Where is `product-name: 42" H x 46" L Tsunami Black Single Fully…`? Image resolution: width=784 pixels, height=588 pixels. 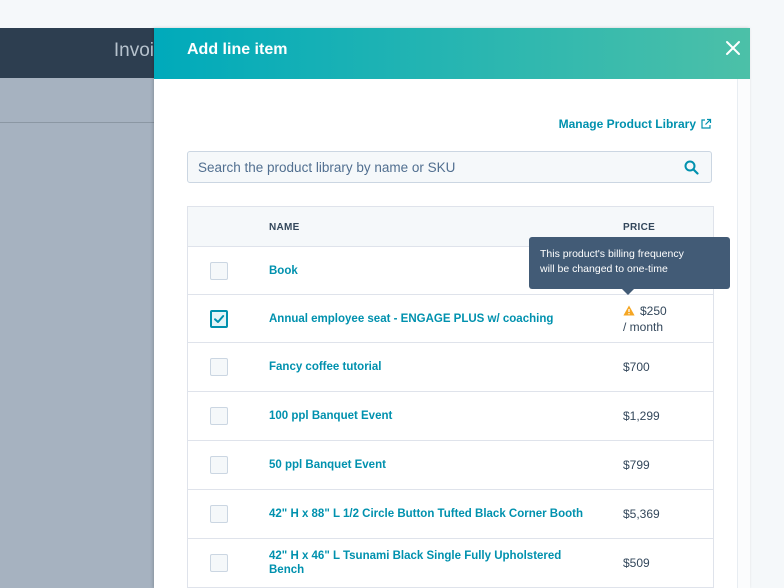 product-name: 42" H x 46" L Tsunami Black Single Fully… is located at coordinates (429, 563).